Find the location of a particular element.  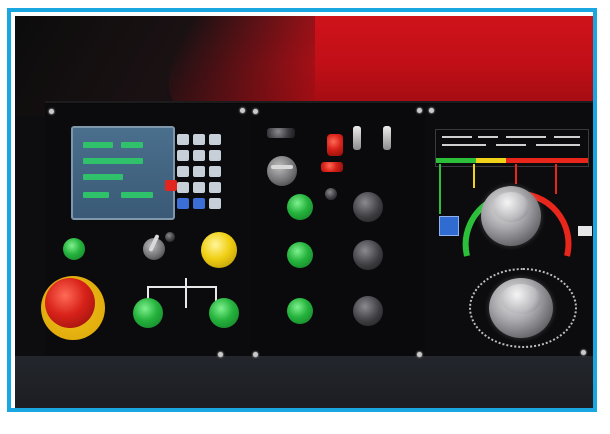

key-switch-label is located at coordinates (281, 133).